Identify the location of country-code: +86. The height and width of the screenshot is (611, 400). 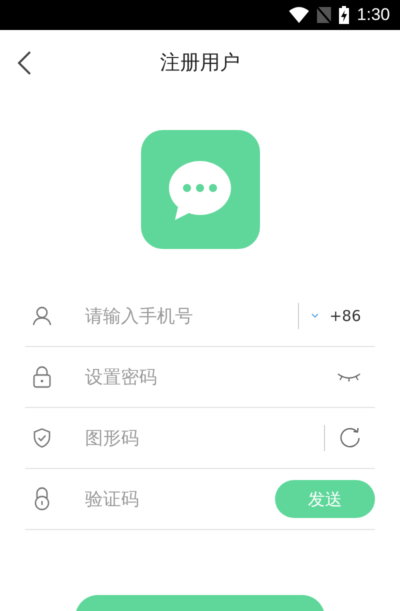
(345, 316).